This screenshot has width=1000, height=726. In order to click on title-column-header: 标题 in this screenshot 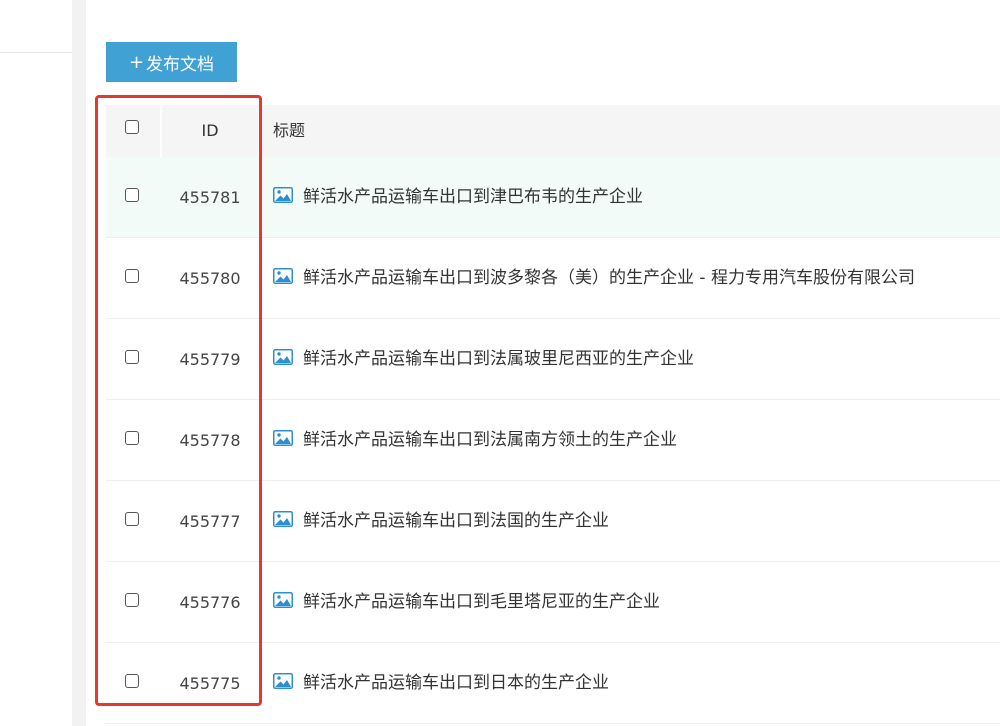, I will do `click(289, 131)`.